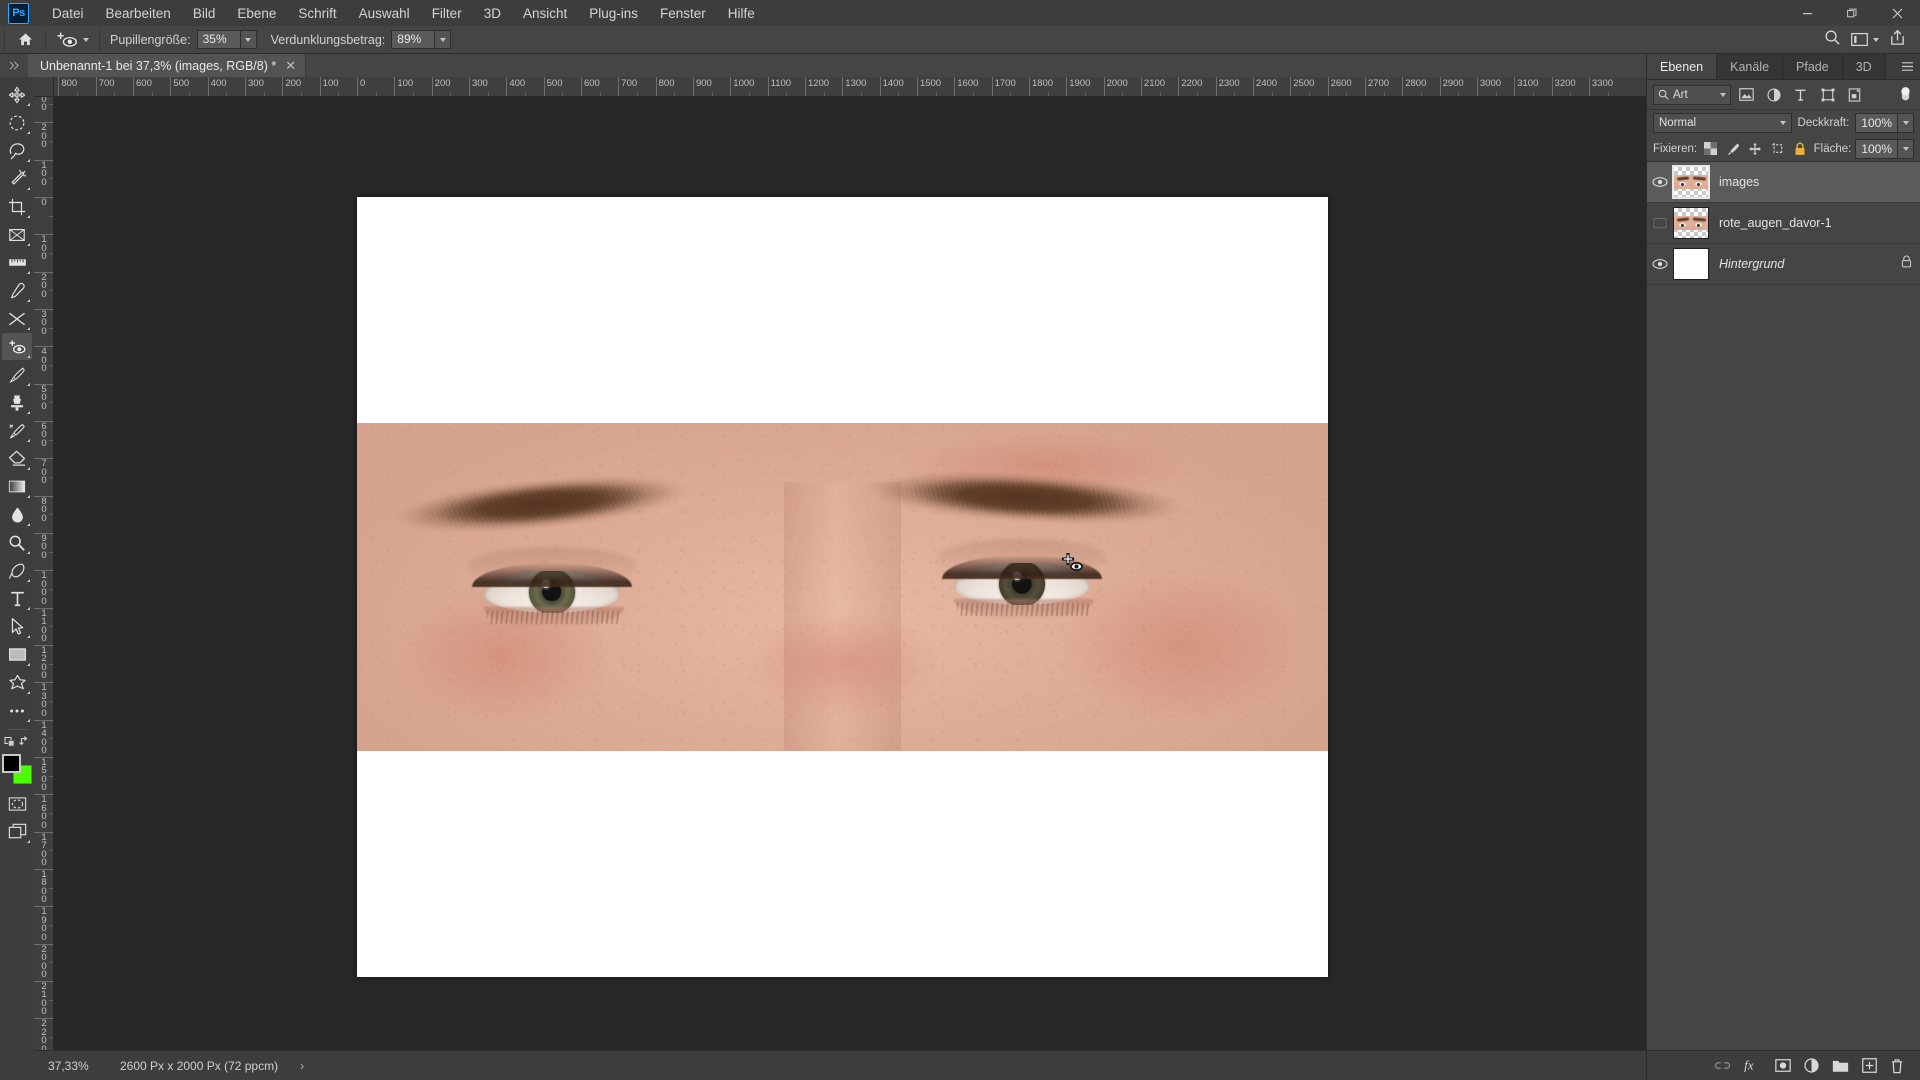 The width and height of the screenshot is (1920, 1080). What do you see at coordinates (17, 430) in the screenshot?
I see `history-brush-tool` at bounding box center [17, 430].